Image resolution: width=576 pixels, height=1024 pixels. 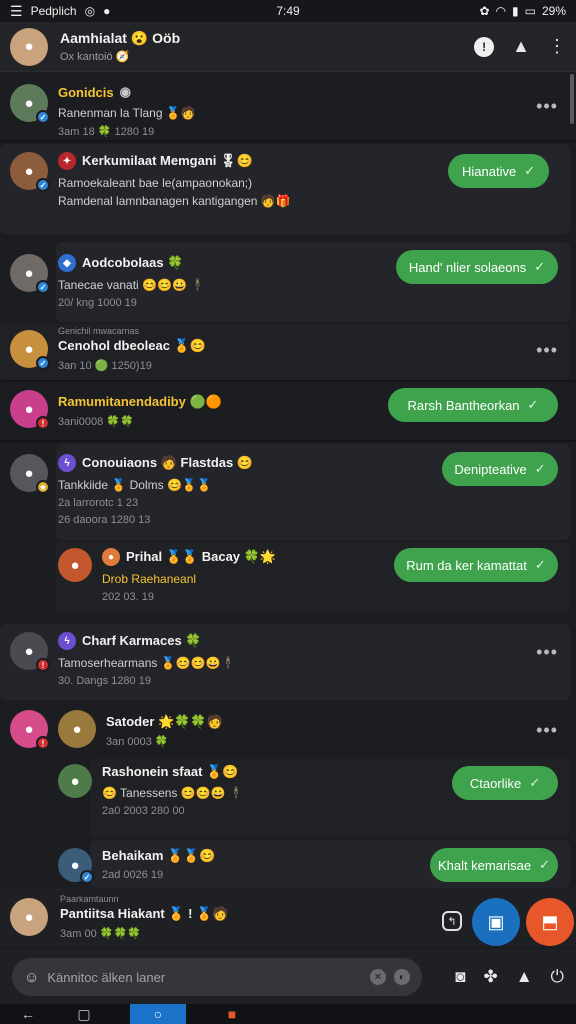 What do you see at coordinates (127, 113) in the screenshot?
I see `list-item-preview: Ranenman la Tlang 🏅🧑` at bounding box center [127, 113].